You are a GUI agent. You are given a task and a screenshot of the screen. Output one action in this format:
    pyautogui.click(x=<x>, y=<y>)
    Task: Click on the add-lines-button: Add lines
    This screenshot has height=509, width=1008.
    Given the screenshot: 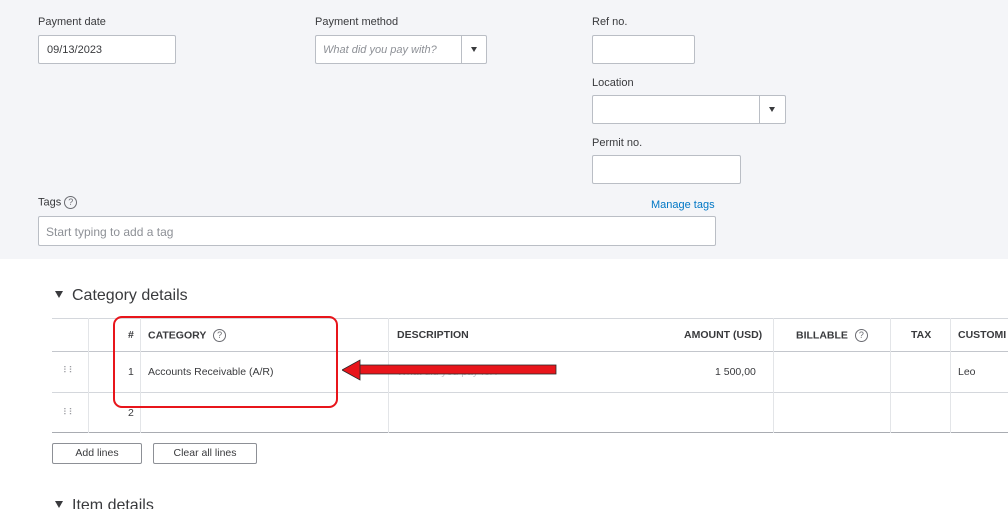 What is the action you would take?
    pyautogui.click(x=97, y=453)
    